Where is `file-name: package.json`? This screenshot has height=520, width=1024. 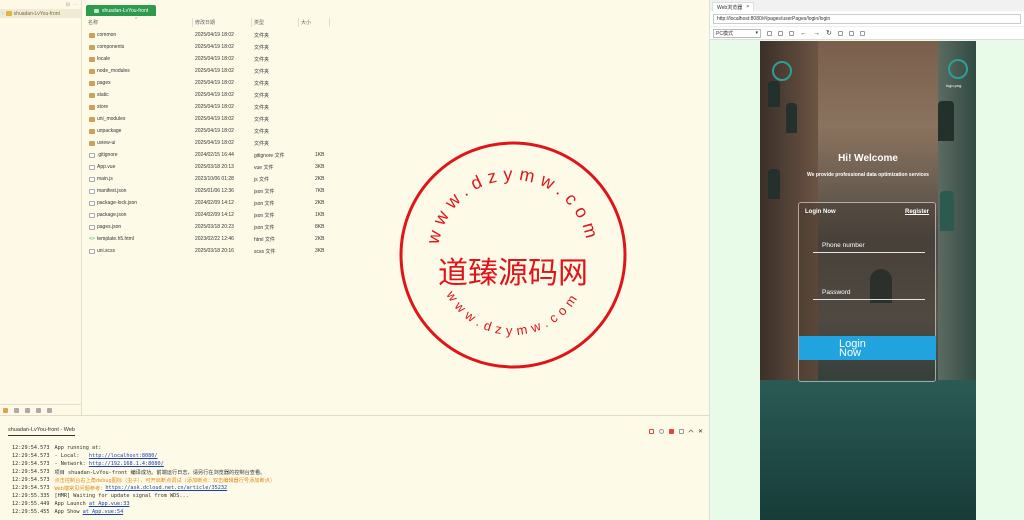
file-name: package.json is located at coordinates (112, 215).